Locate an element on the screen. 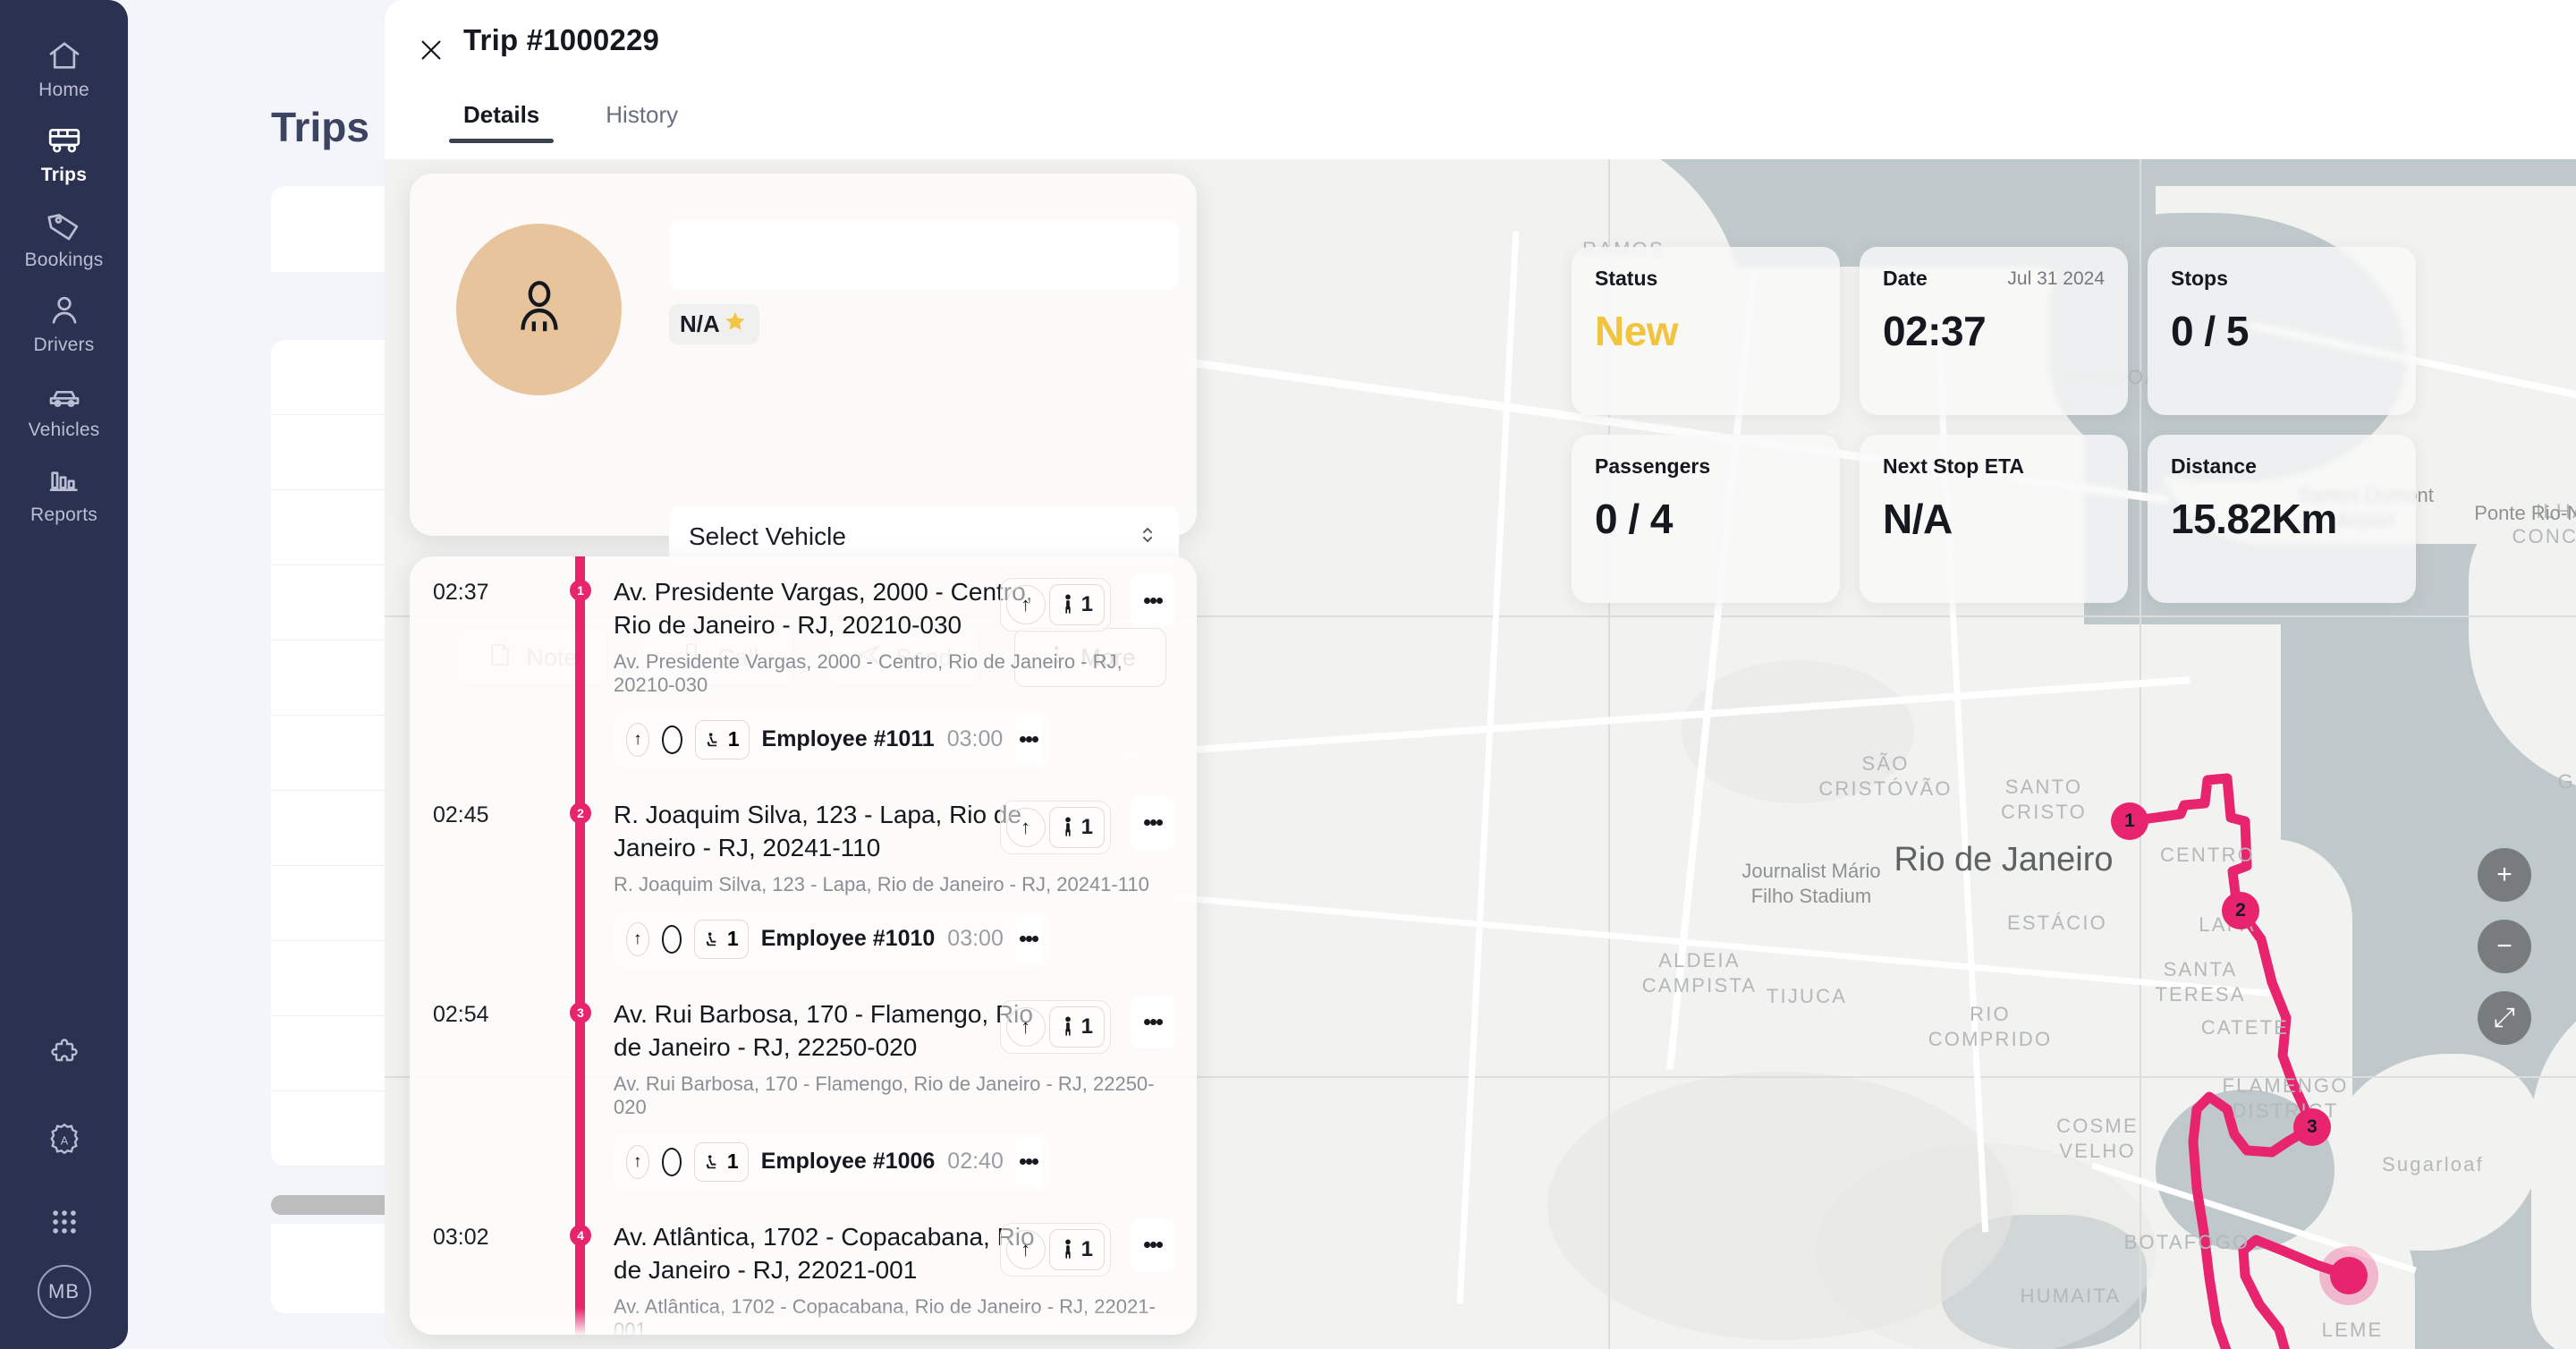  user-avatar-initials: MB is located at coordinates (64, 1291).